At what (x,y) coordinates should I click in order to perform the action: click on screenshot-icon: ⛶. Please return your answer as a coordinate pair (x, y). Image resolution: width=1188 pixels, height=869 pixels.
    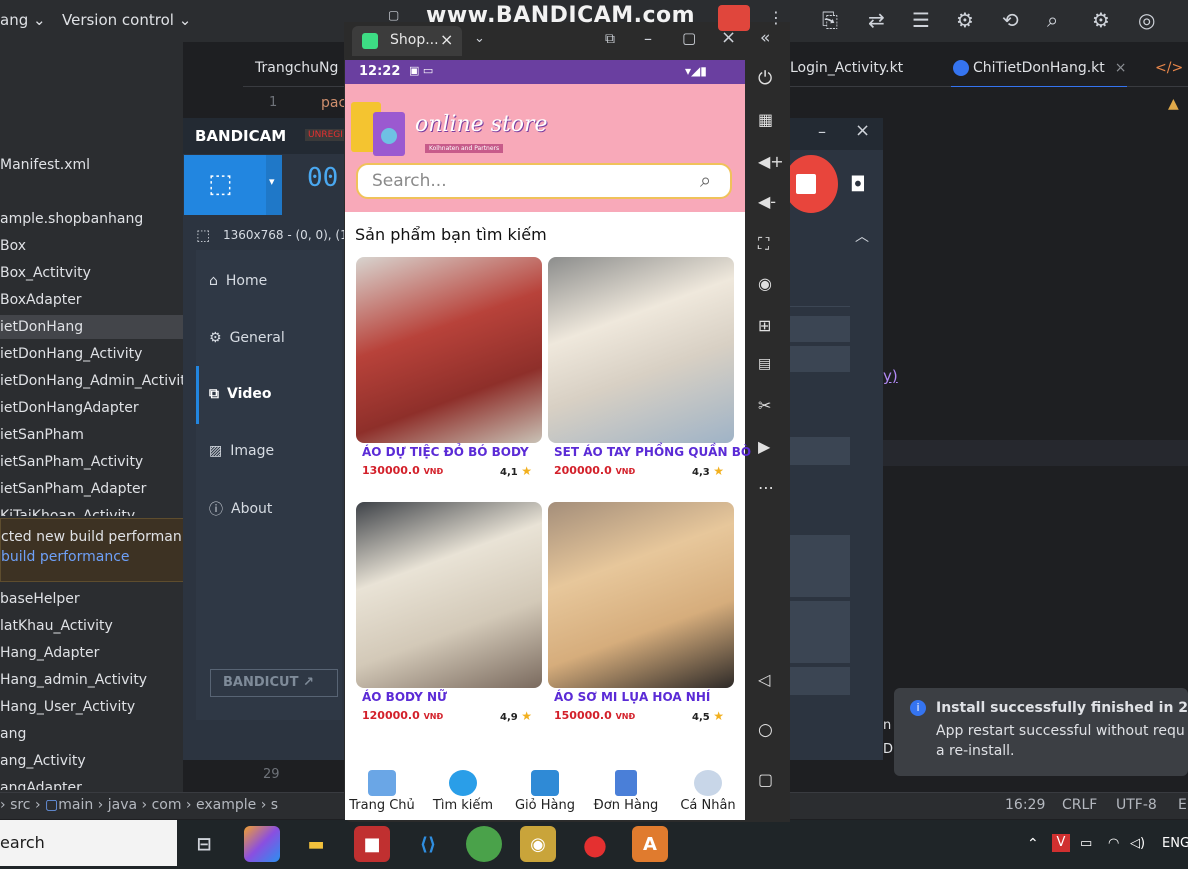
    Looking at the image, I should click on (763, 244).